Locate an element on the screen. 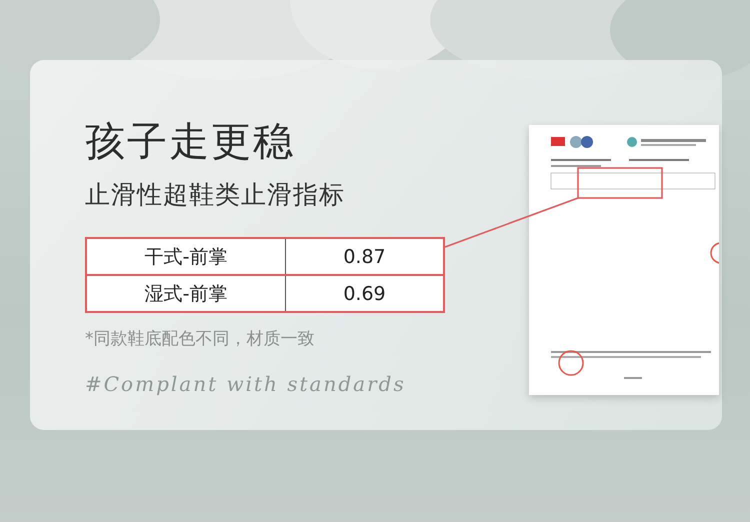  subheading: 止滑性超鞋类止滑指标 is located at coordinates (215, 195).